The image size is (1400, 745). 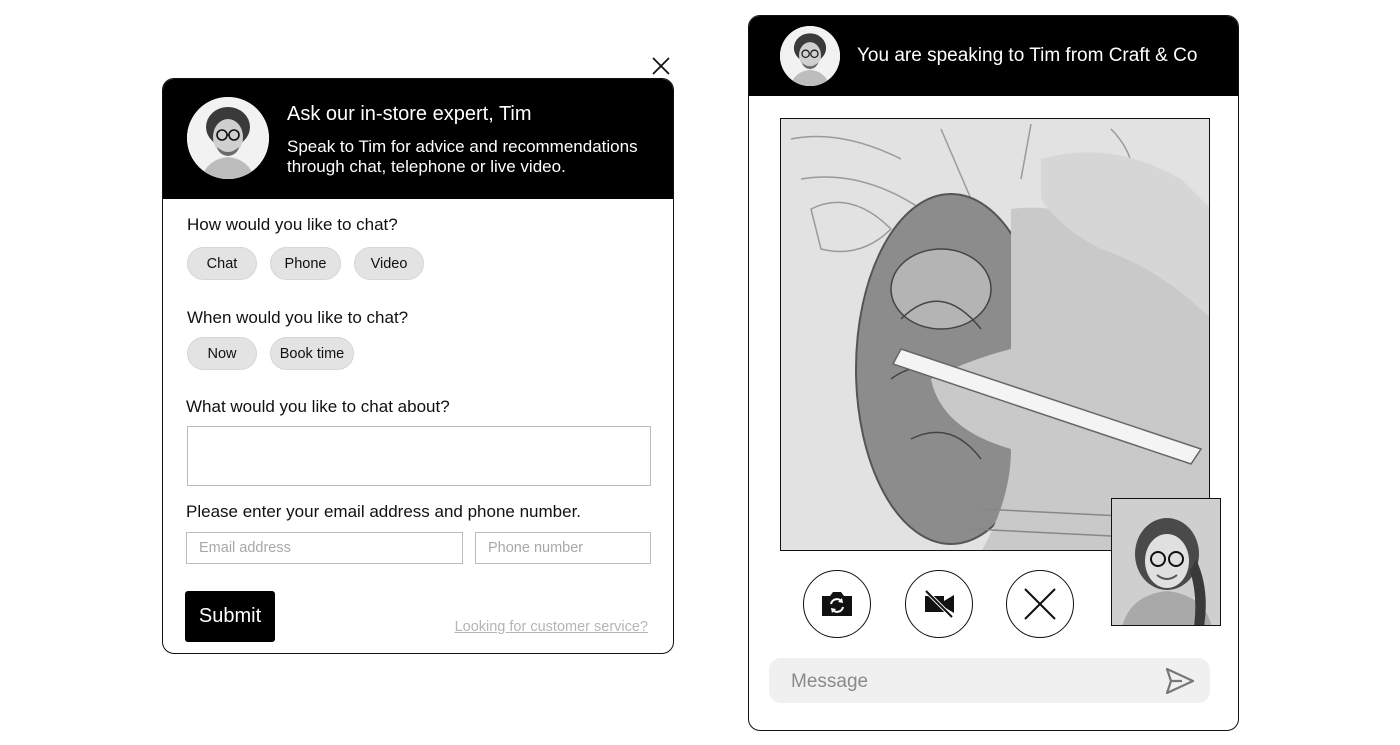 I want to click on expert-avatar-small, so click(x=810, y=56).